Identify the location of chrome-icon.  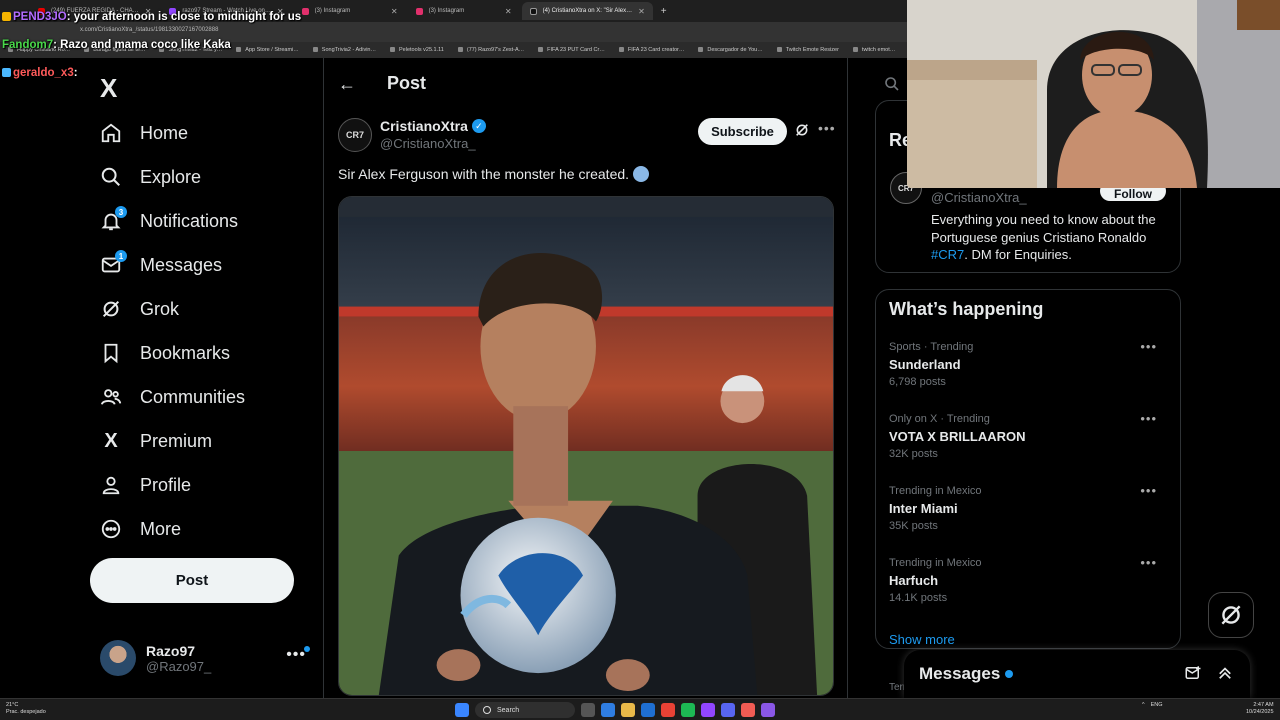
(668, 710).